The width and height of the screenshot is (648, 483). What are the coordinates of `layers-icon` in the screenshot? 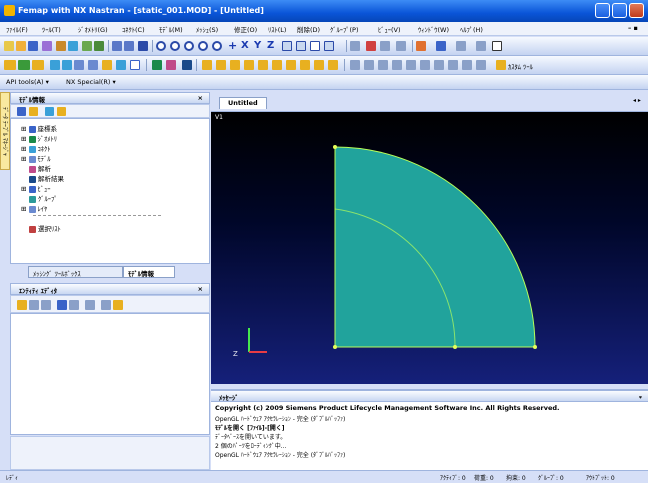 It's located at (87, 46).